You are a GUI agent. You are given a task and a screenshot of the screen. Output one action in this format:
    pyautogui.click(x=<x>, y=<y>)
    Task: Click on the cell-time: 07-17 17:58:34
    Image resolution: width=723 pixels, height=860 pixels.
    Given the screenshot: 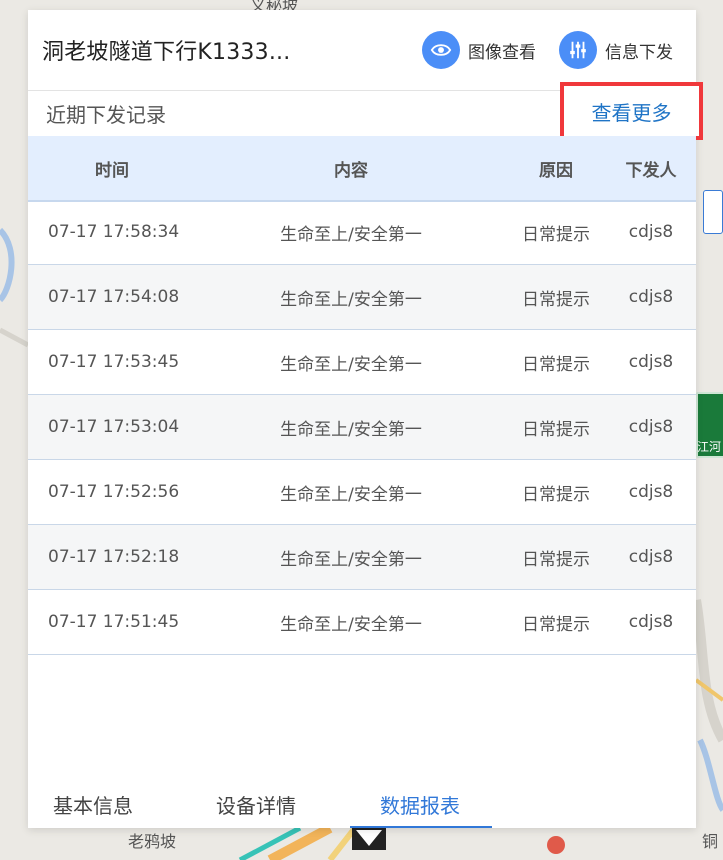 What is the action you would take?
    pyautogui.click(x=114, y=232)
    